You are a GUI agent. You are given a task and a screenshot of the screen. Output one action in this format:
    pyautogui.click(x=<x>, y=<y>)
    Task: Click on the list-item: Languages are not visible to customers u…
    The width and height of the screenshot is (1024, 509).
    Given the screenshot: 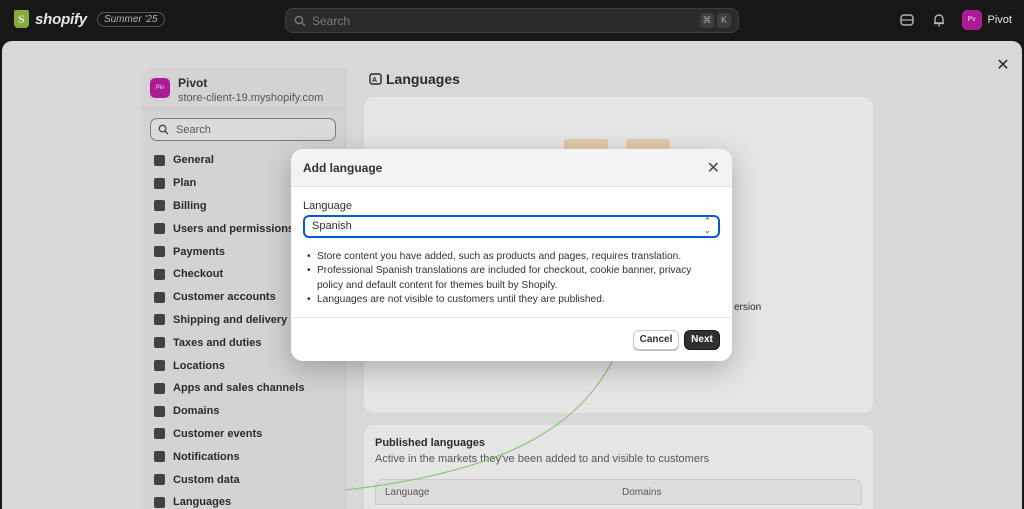 What is the action you would take?
    pyautogui.click(x=512, y=300)
    